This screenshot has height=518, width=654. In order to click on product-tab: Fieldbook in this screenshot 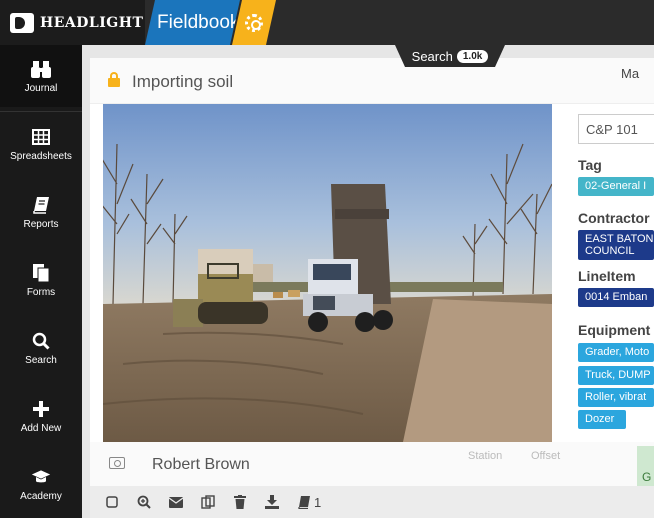, I will do `click(192, 22)`.